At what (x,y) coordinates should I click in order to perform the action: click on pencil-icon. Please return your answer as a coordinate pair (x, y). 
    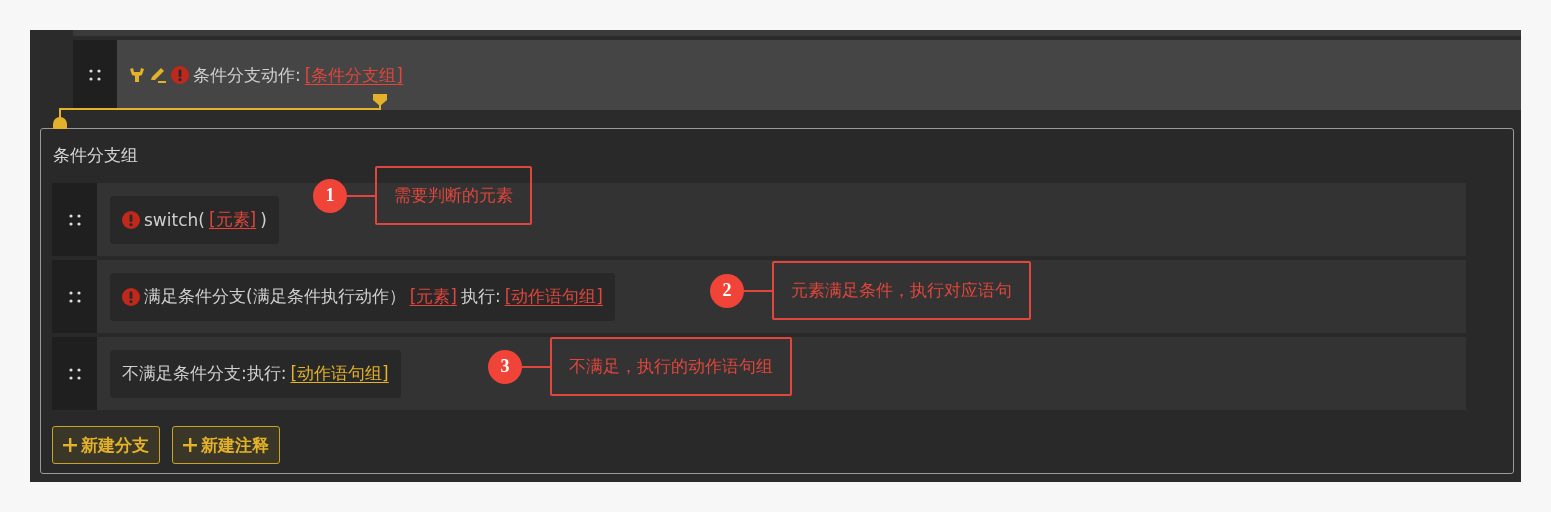
    Looking at the image, I should click on (158, 75).